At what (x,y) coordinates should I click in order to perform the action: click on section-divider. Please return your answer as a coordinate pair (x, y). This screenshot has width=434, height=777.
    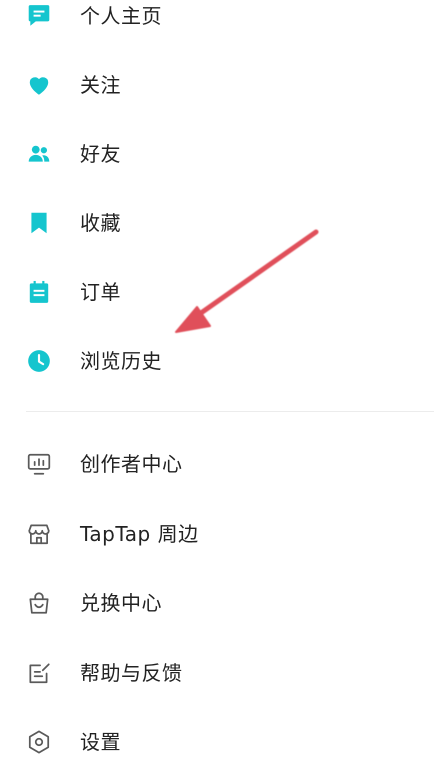
    Looking at the image, I should click on (230, 411).